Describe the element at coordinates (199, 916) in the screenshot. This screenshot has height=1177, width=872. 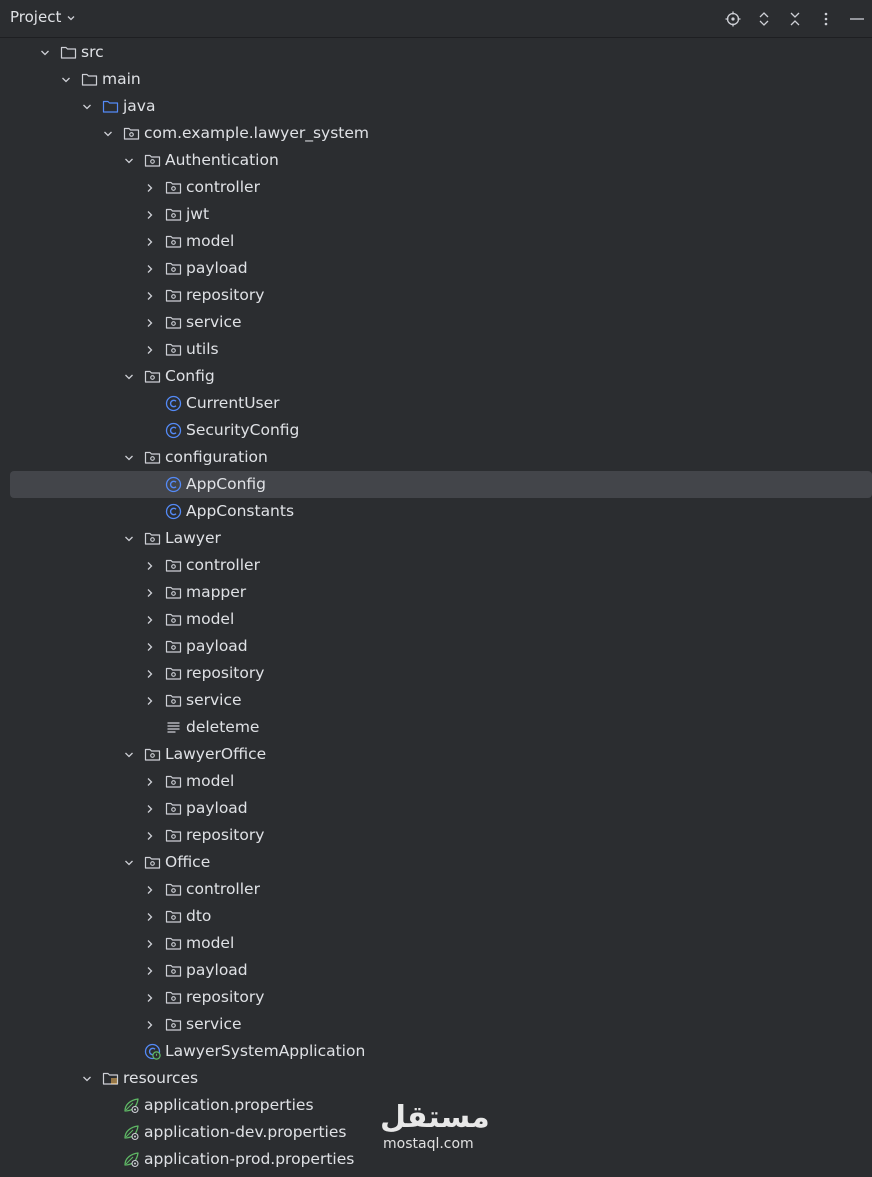
I see `tree-node-label: dto` at that location.